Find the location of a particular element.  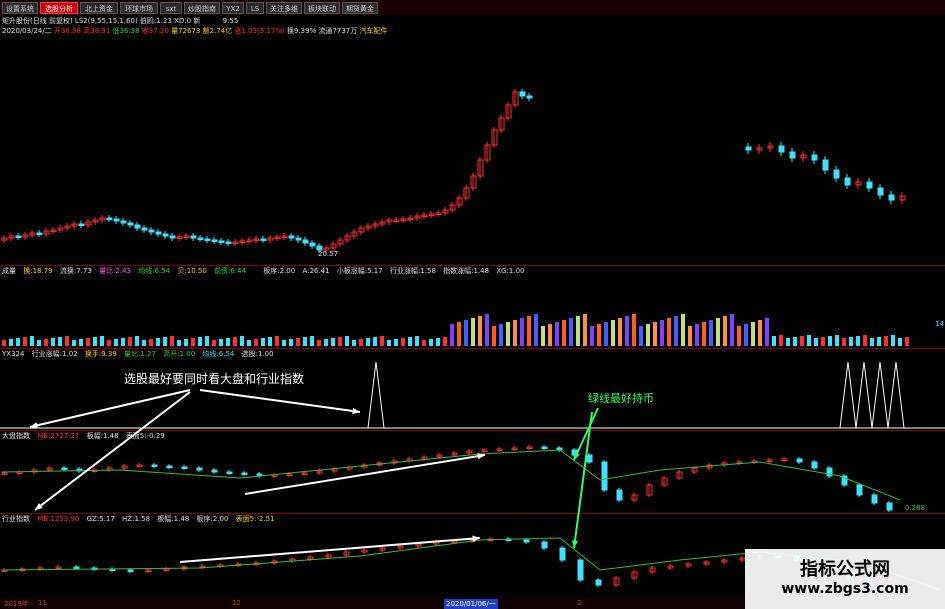

watermark-url: www.zbgs3.com is located at coordinates (845, 589).